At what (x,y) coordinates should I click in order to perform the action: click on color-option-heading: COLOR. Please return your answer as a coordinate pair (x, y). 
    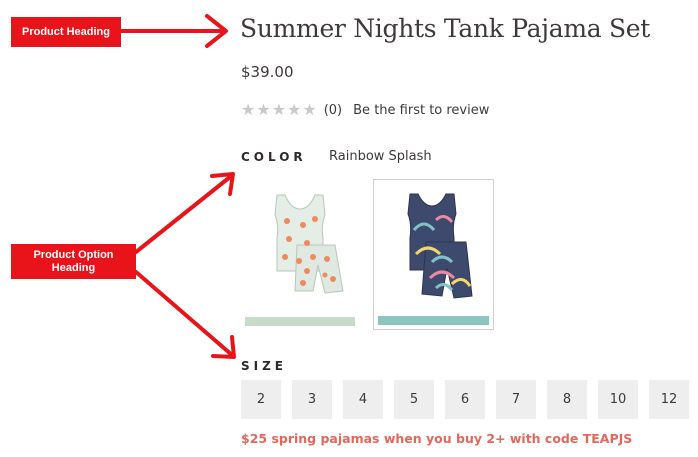
    Looking at the image, I should click on (274, 157).